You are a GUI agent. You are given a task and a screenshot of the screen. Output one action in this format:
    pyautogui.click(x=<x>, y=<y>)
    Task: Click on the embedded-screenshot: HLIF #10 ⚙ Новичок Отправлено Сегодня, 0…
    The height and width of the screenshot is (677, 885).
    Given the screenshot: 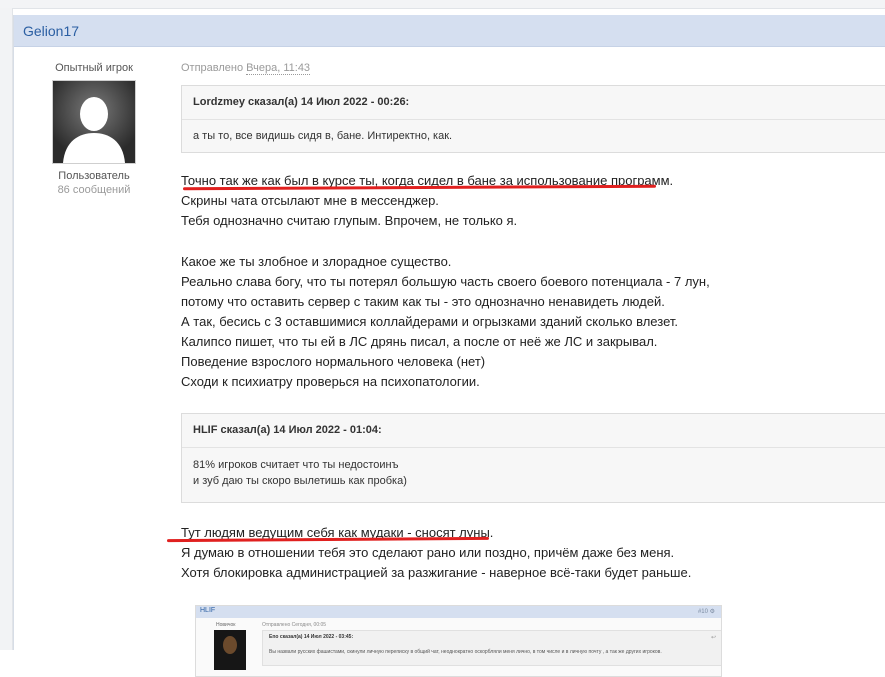 What is the action you would take?
    pyautogui.click(x=458, y=641)
    